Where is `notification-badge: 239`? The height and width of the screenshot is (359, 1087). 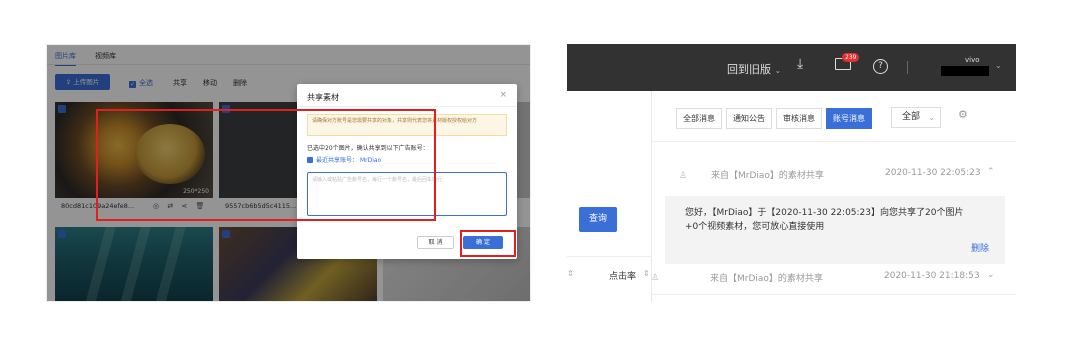
notification-badge: 239 is located at coordinates (851, 57).